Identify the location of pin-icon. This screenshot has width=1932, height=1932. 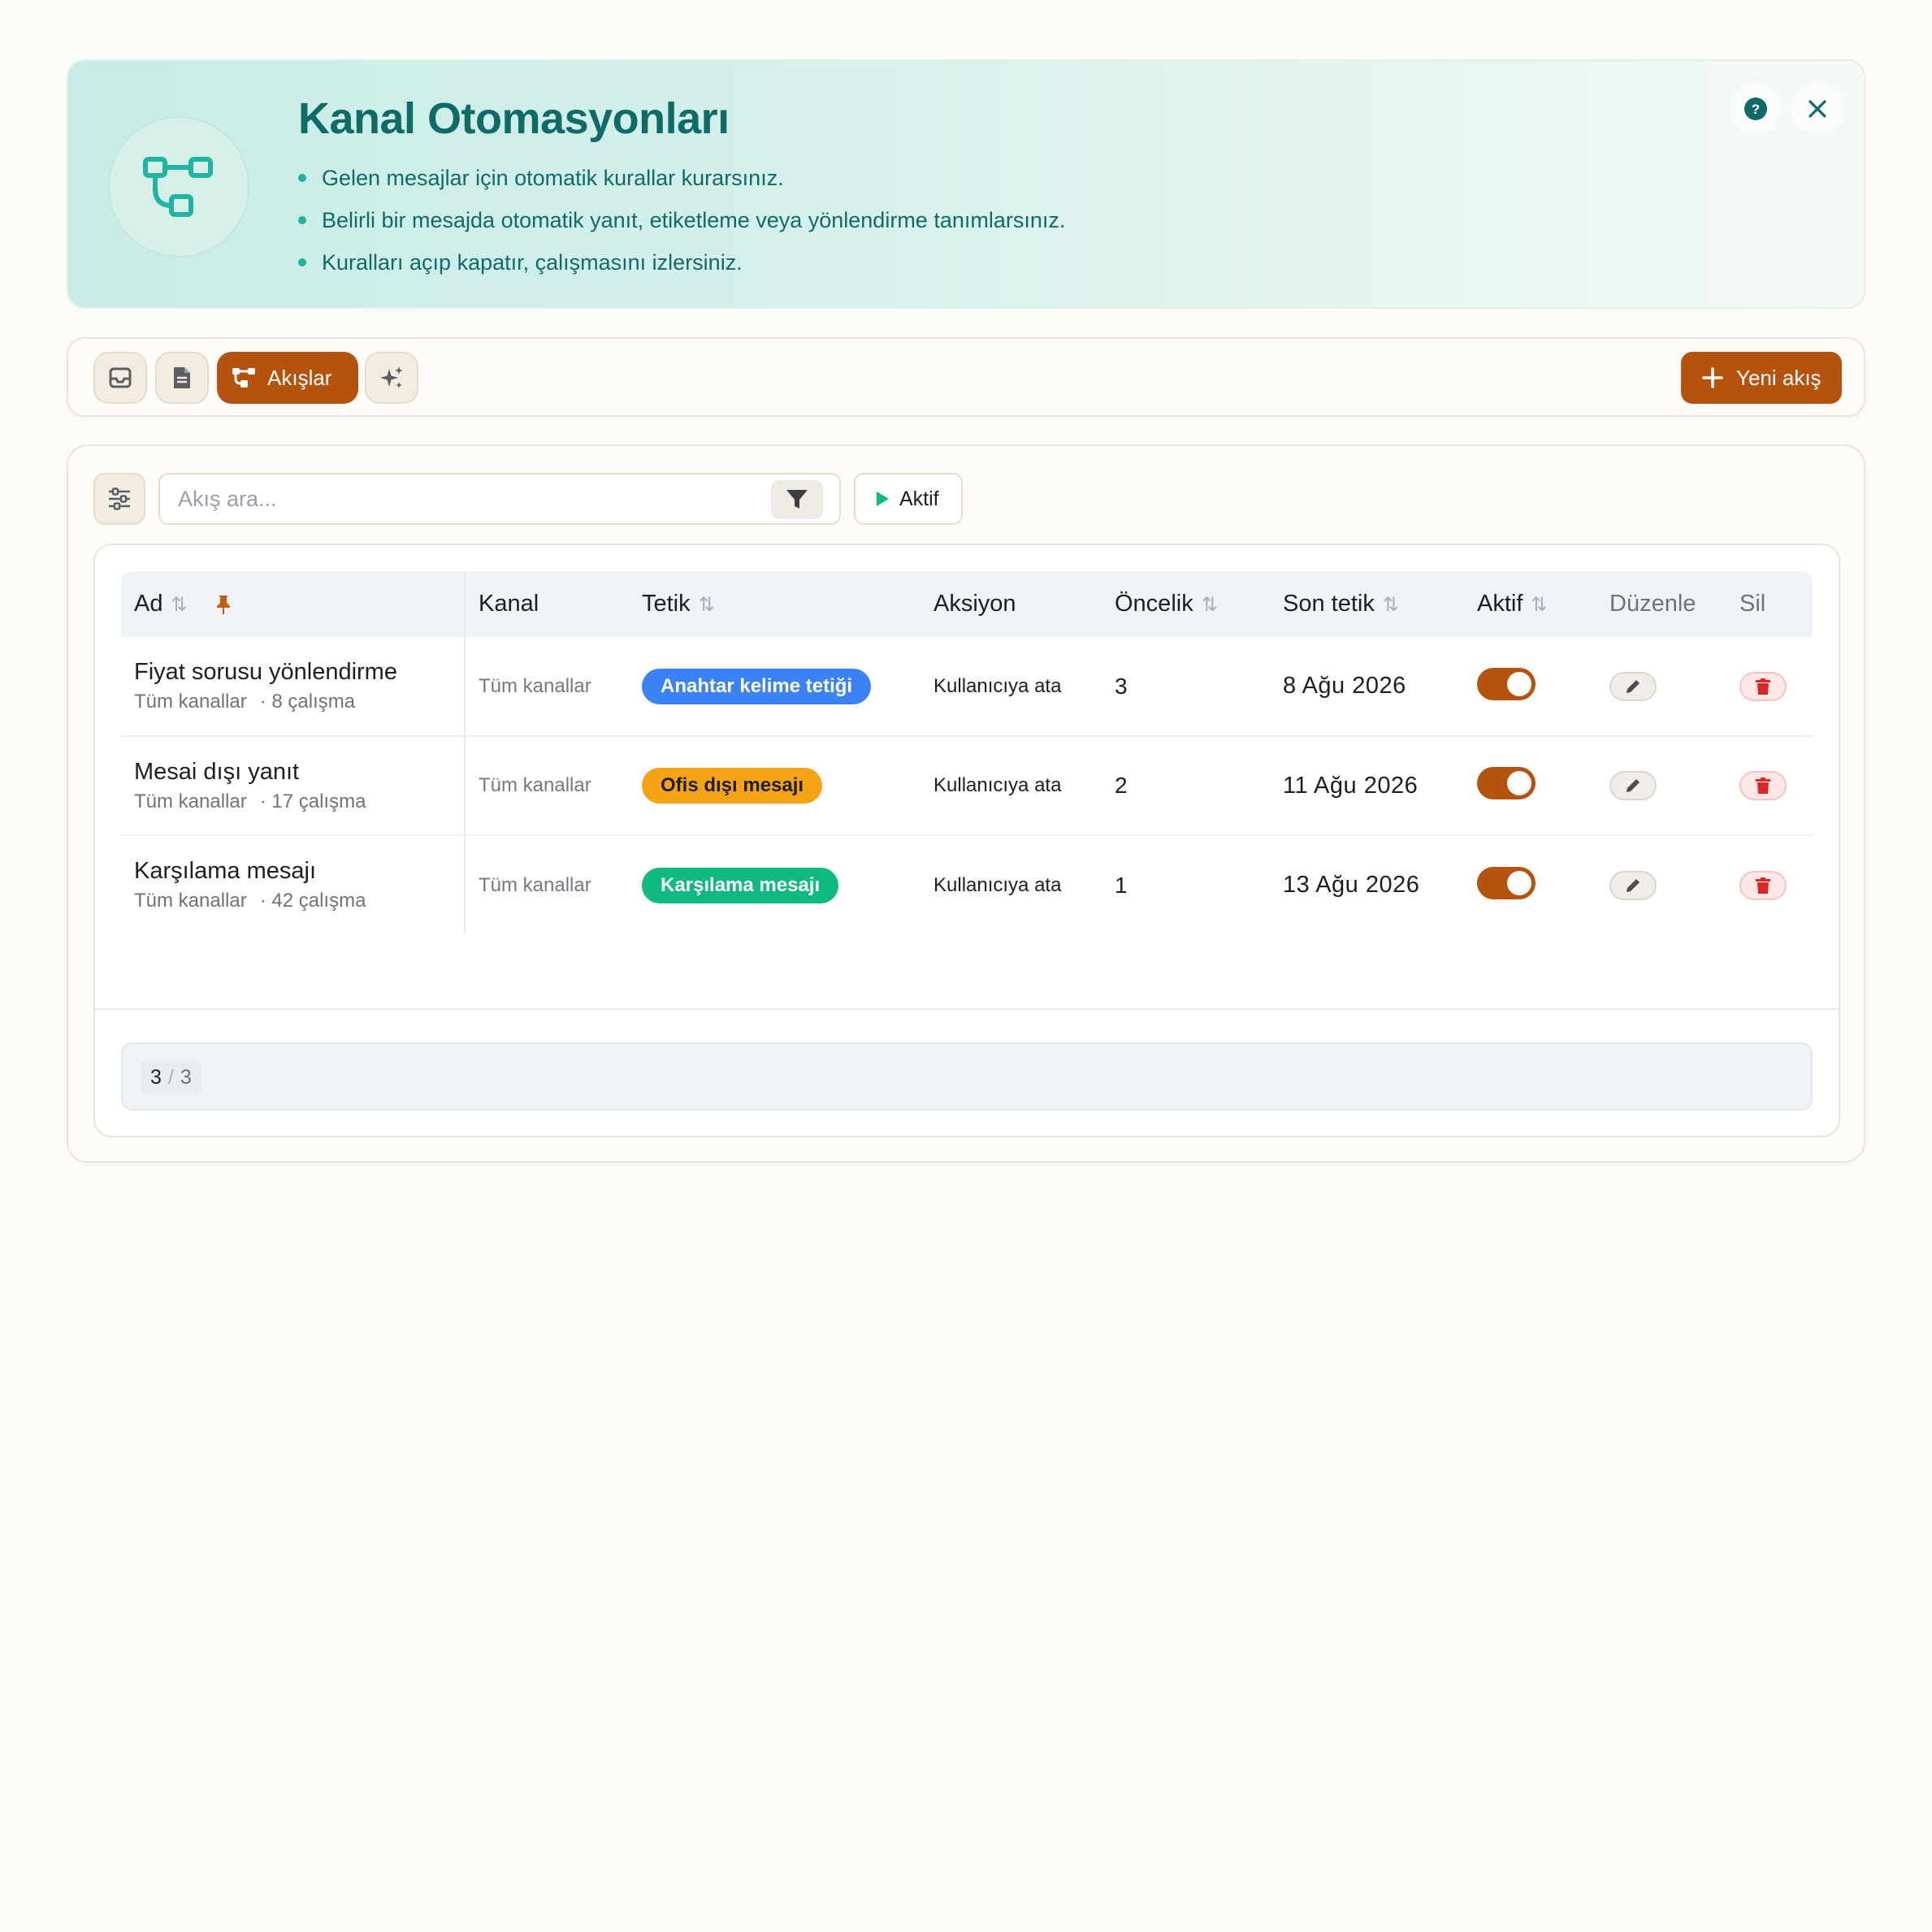
(223, 604).